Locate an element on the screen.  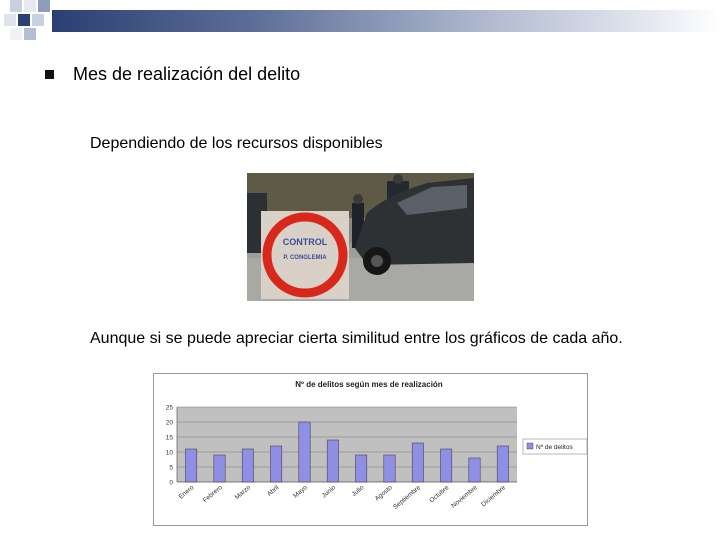
x-tick-label: Agosto is located at coordinates (384, 493).